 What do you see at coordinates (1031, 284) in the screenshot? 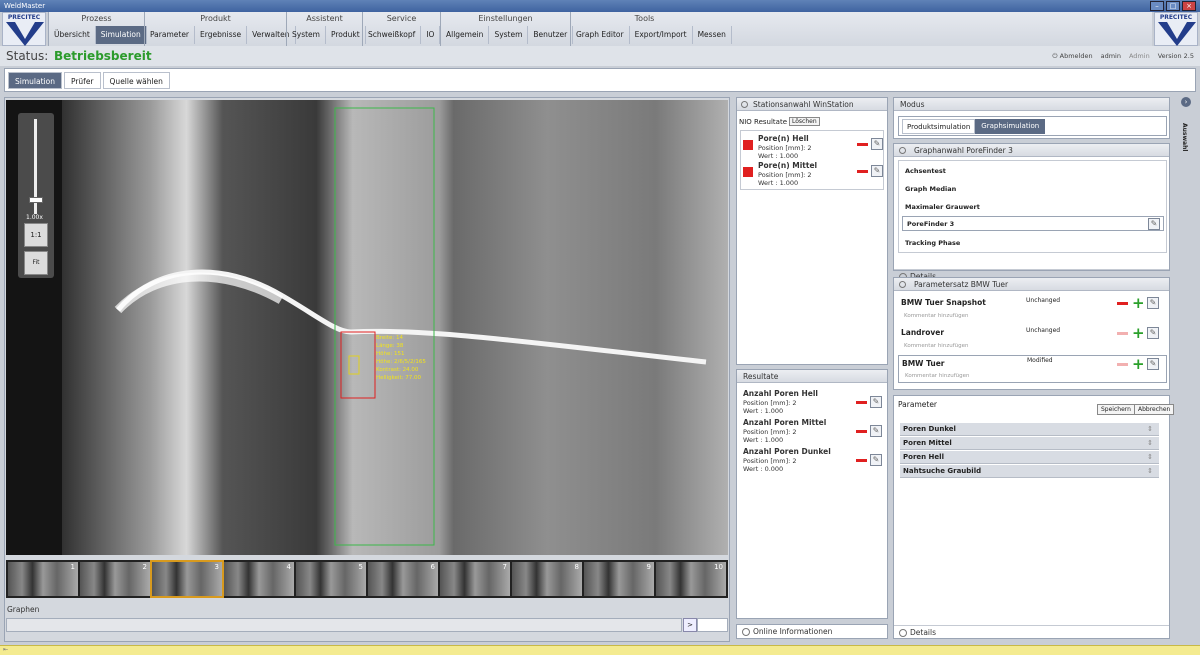
I see `parametersatz-header: Parametersatz BMW Tuer` at bounding box center [1031, 284].